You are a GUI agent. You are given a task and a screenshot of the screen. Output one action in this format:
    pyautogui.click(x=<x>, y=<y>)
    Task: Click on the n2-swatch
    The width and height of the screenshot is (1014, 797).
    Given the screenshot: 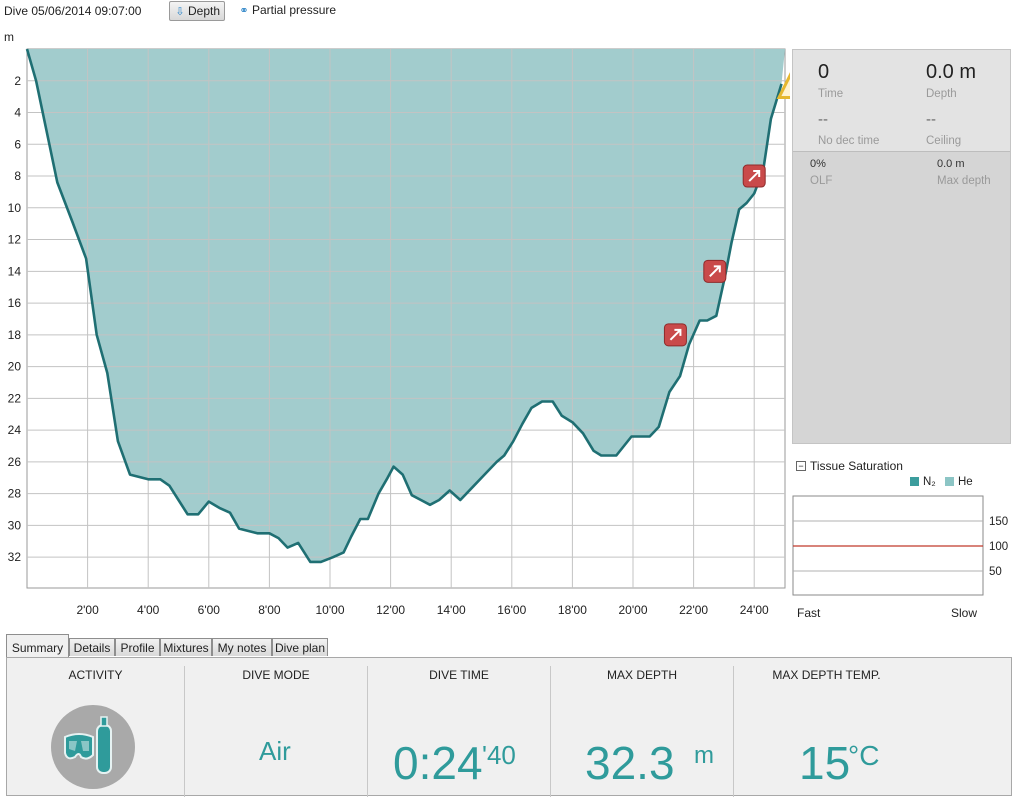 What is the action you would take?
    pyautogui.click(x=914, y=481)
    